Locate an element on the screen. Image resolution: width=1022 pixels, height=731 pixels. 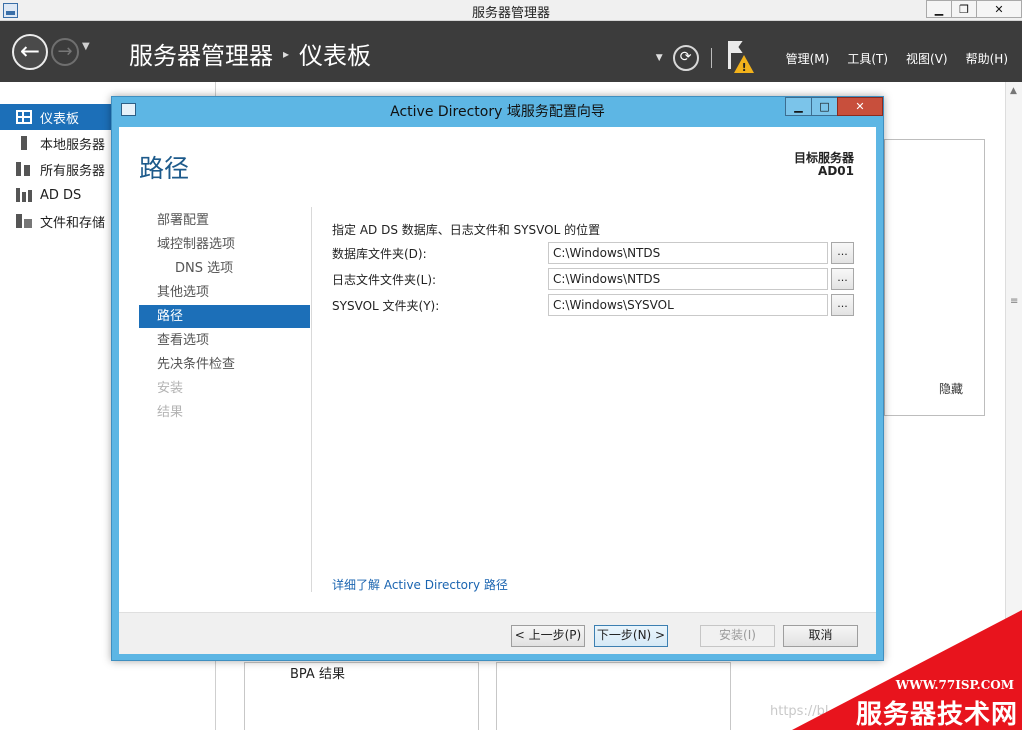
previous-button: < 上一步(P) is located at coordinates (548, 636).